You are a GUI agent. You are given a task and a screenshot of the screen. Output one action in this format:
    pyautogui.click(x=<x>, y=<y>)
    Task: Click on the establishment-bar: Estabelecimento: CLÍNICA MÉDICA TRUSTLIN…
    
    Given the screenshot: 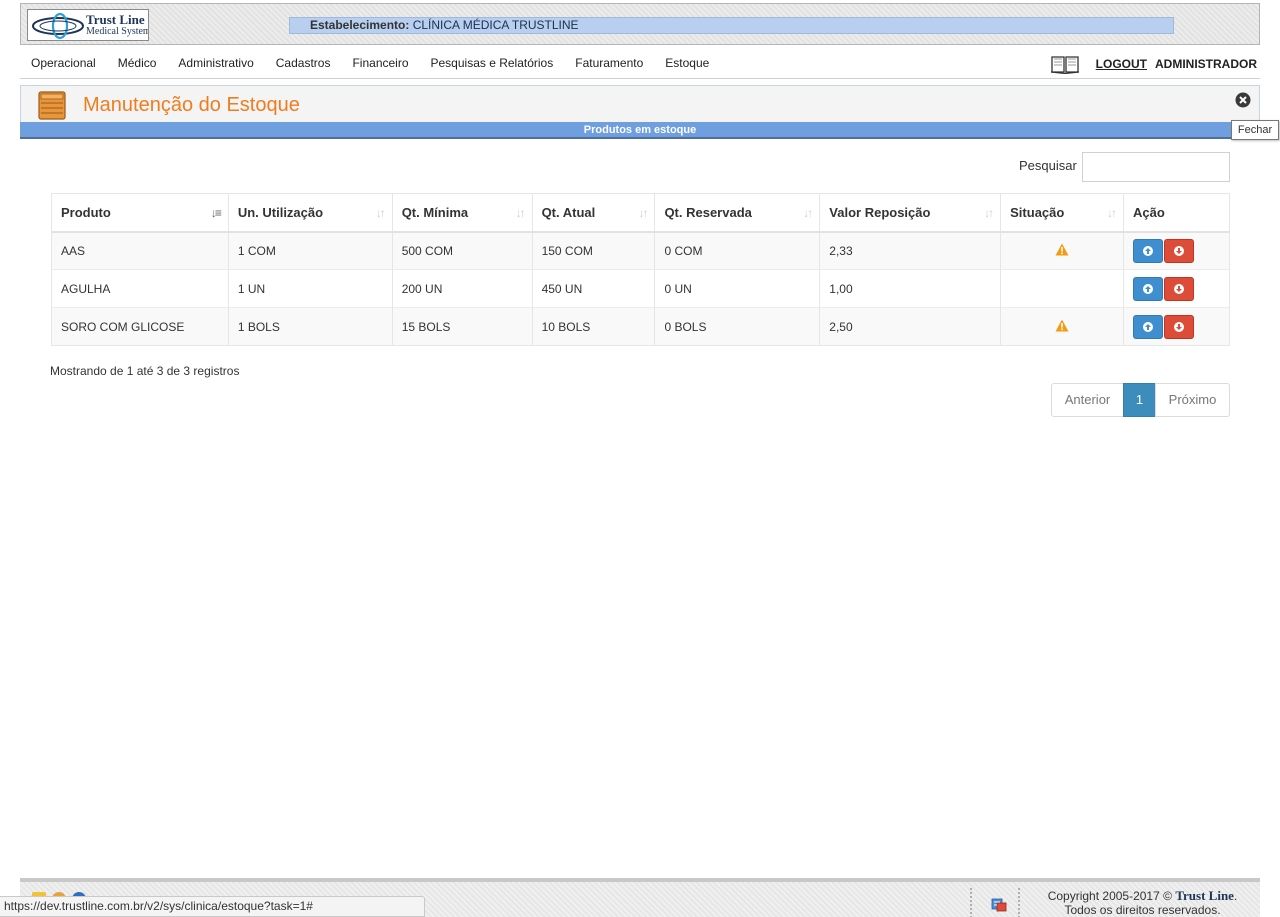 What is the action you would take?
    pyautogui.click(x=731, y=25)
    